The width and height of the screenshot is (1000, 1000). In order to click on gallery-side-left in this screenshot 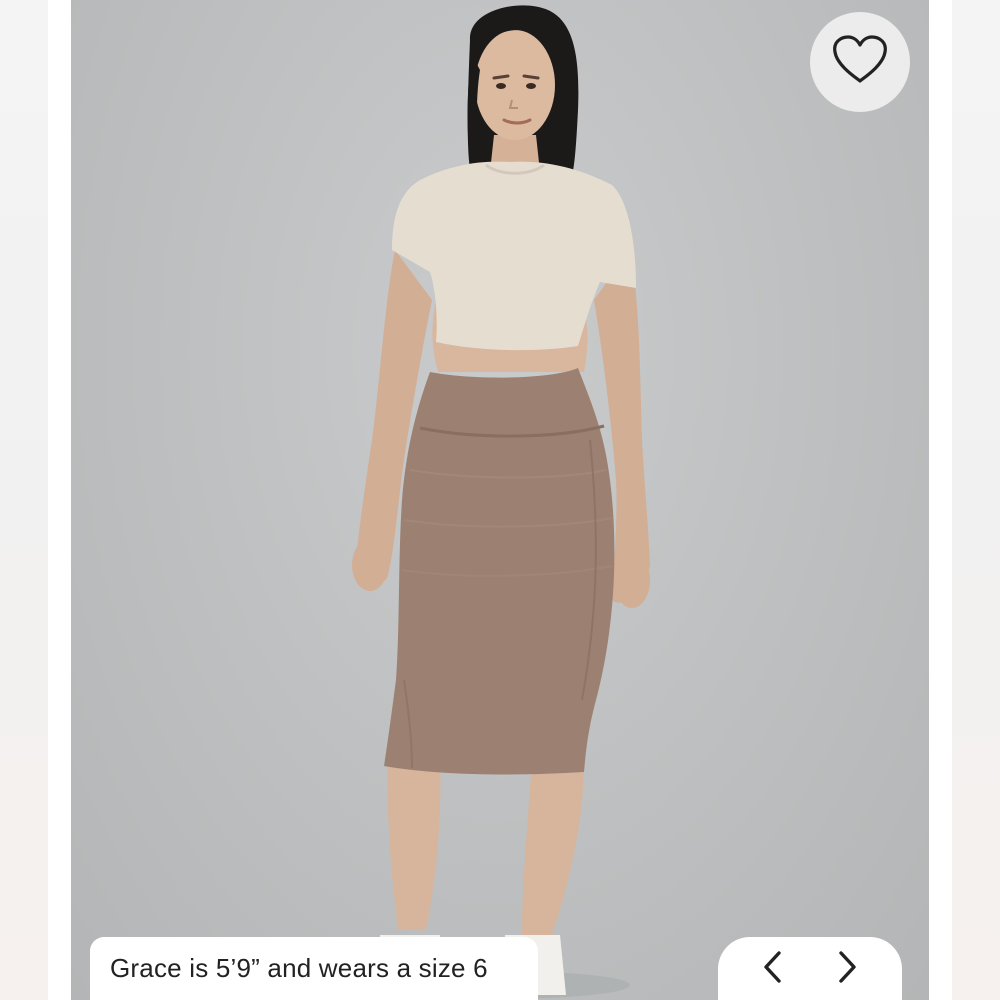, I will do `click(35, 500)`.